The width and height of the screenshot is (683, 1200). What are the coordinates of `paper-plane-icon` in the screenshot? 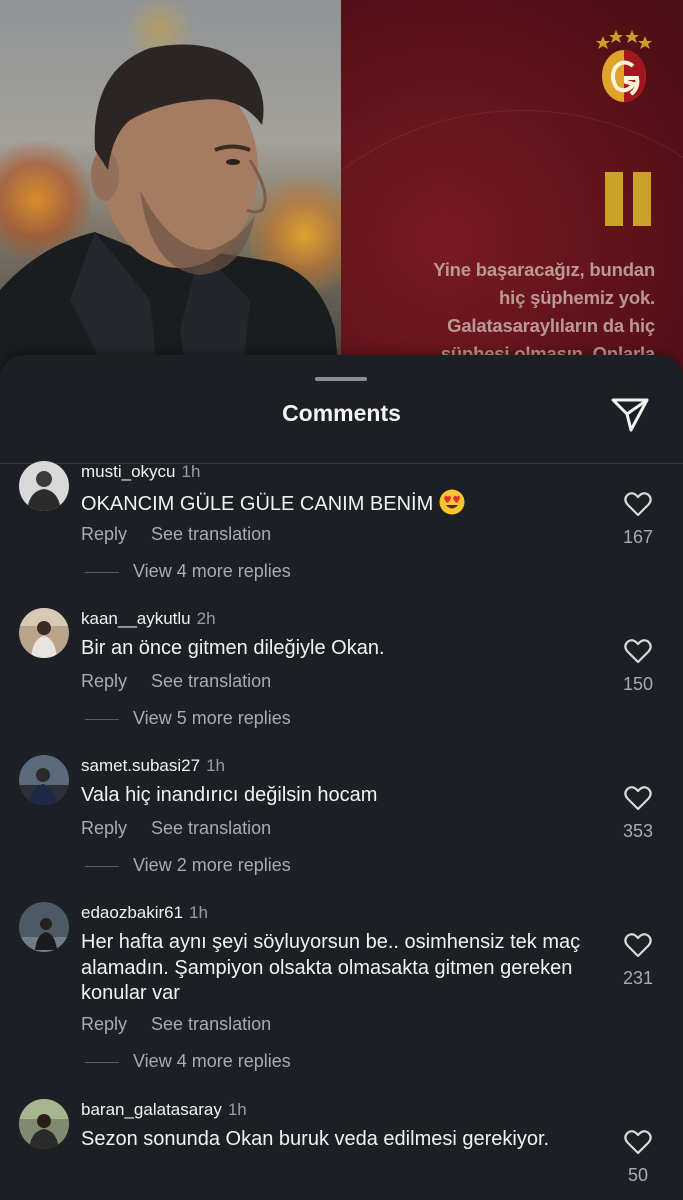 It's located at (630, 415).